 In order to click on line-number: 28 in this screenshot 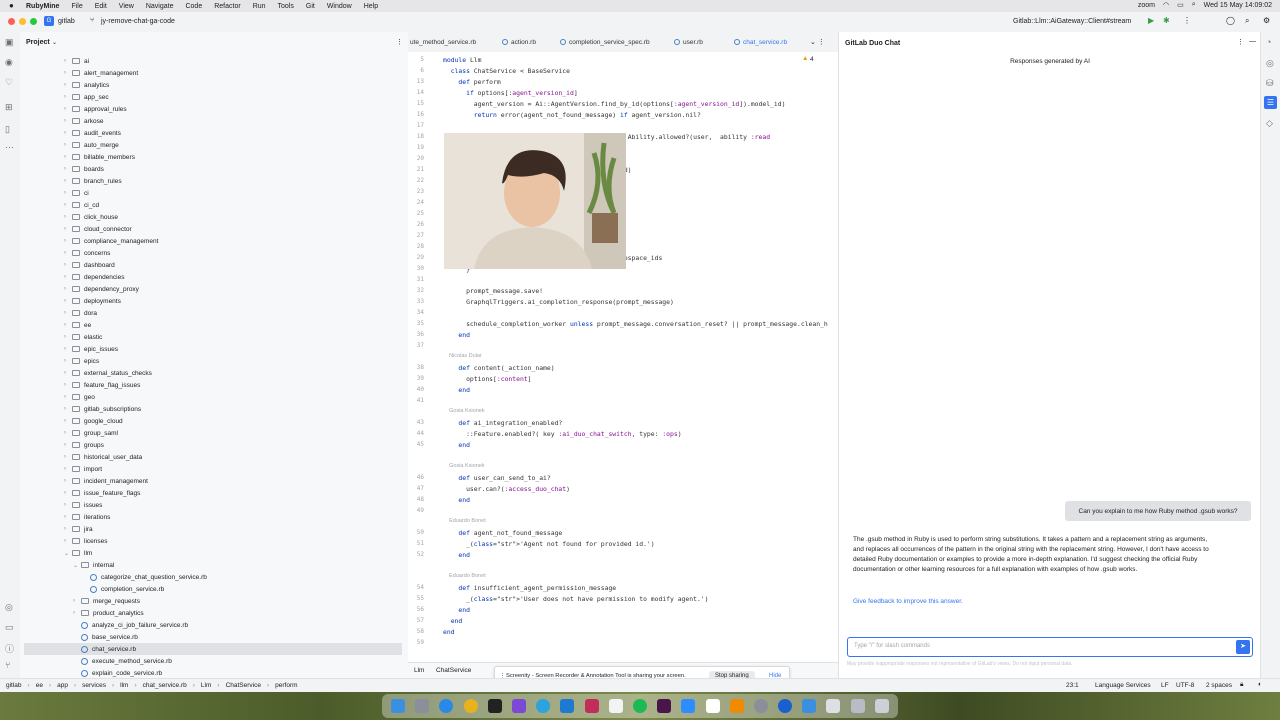, I will do `click(416, 246)`.